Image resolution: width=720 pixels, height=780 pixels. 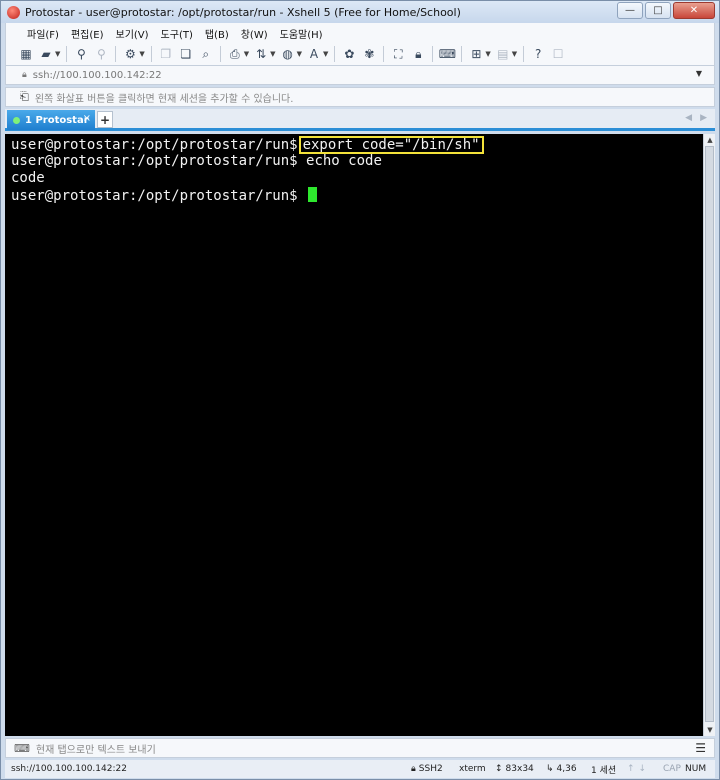 What do you see at coordinates (57, 120) in the screenshot?
I see `tab-label: 1 Protostar` at bounding box center [57, 120].